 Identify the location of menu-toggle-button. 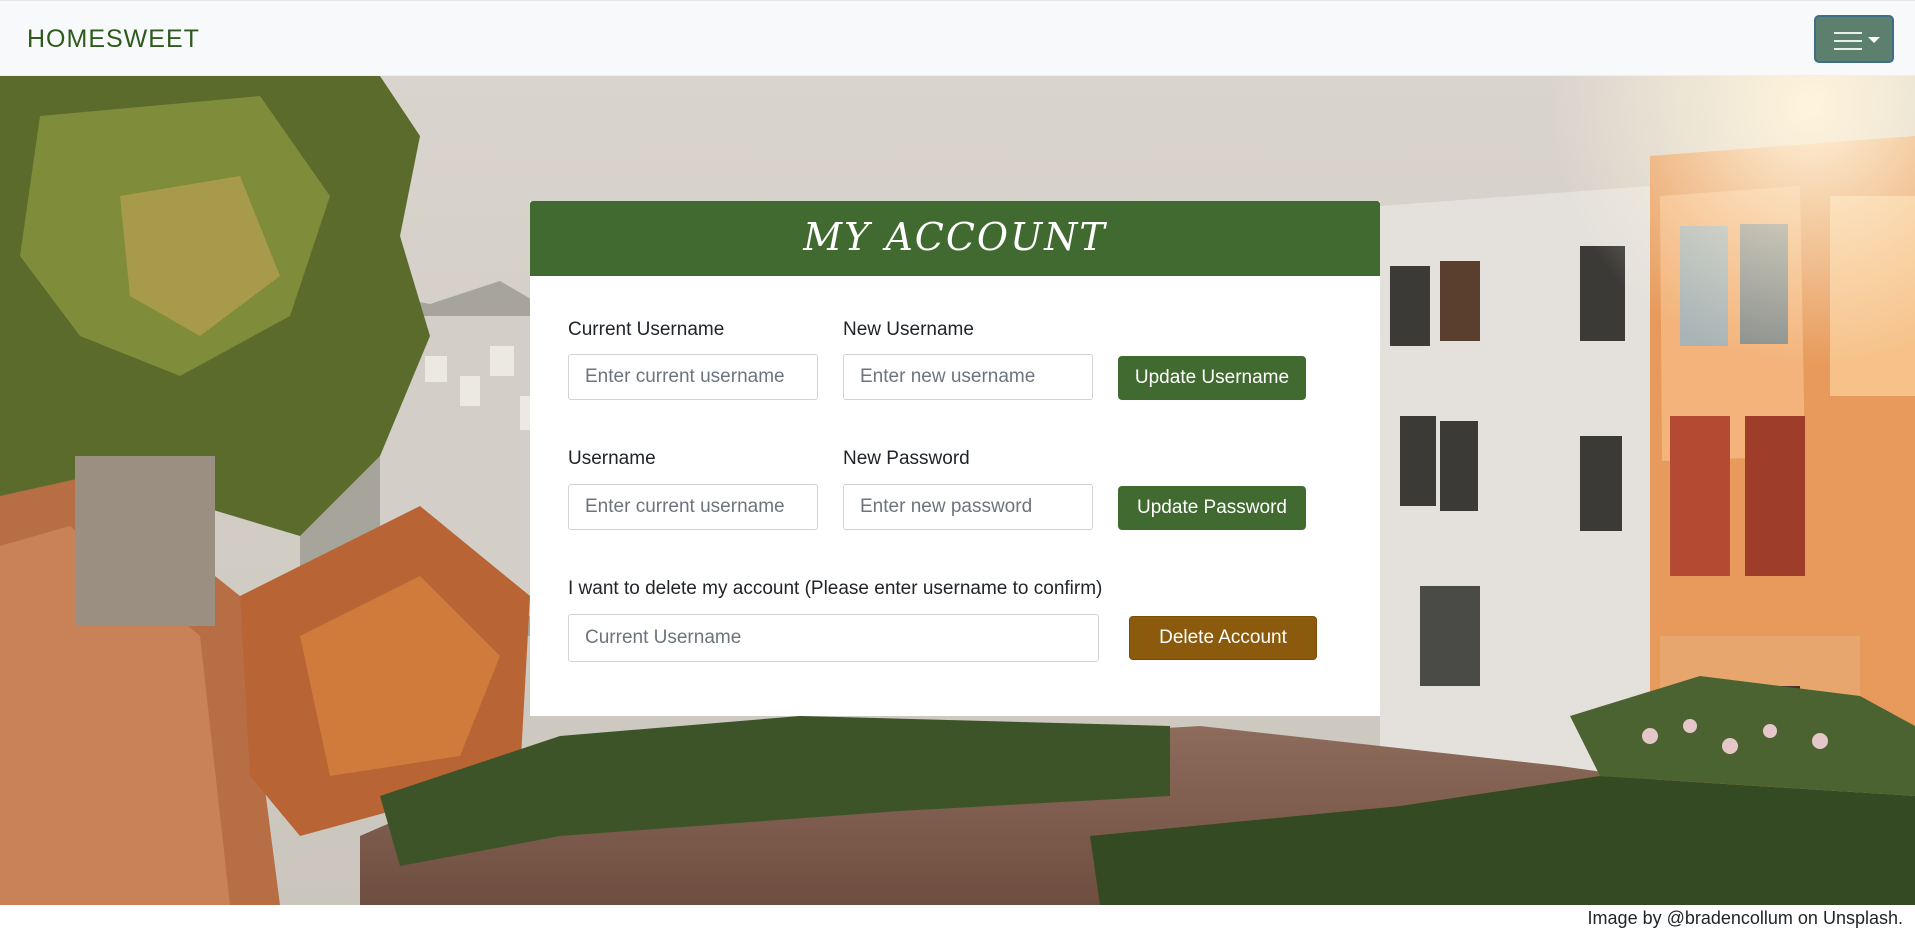
(1854, 39).